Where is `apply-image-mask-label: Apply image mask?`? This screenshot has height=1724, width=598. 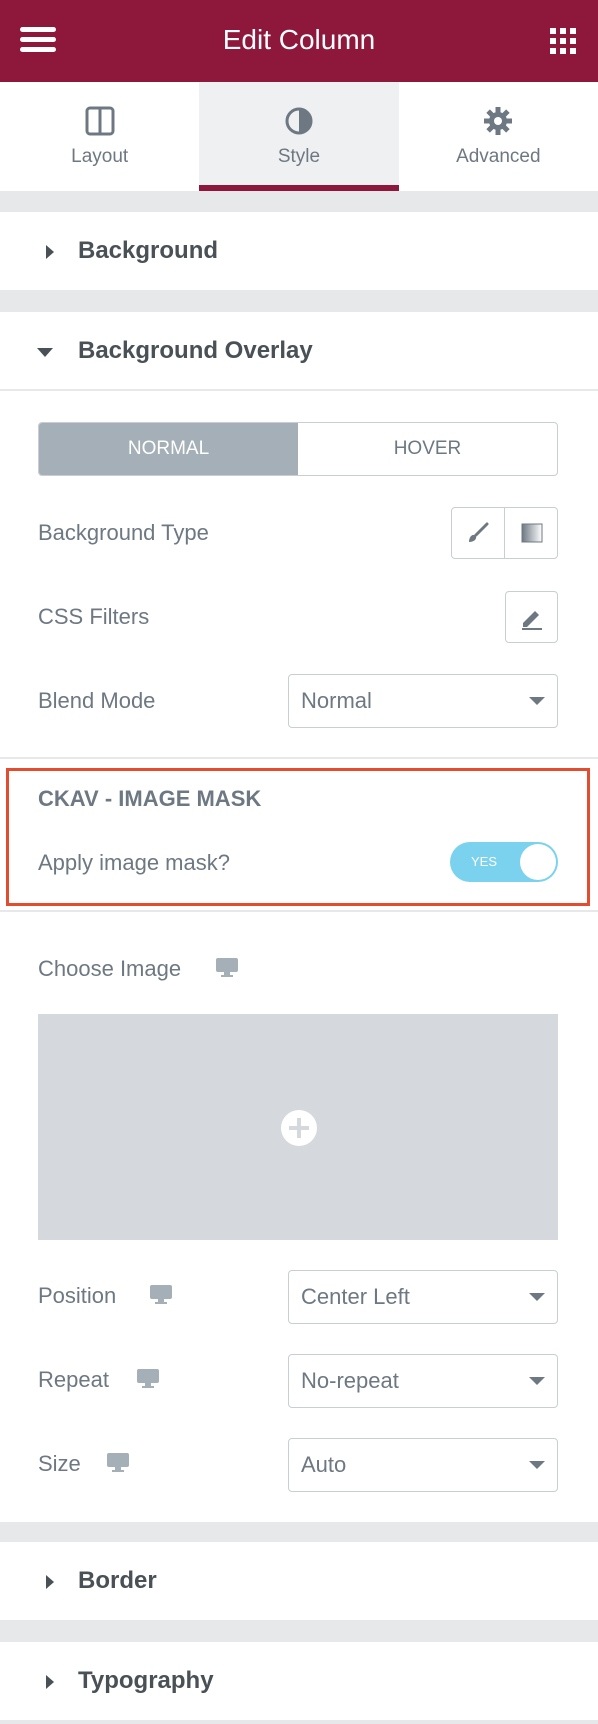 apply-image-mask-label: Apply image mask? is located at coordinates (134, 862).